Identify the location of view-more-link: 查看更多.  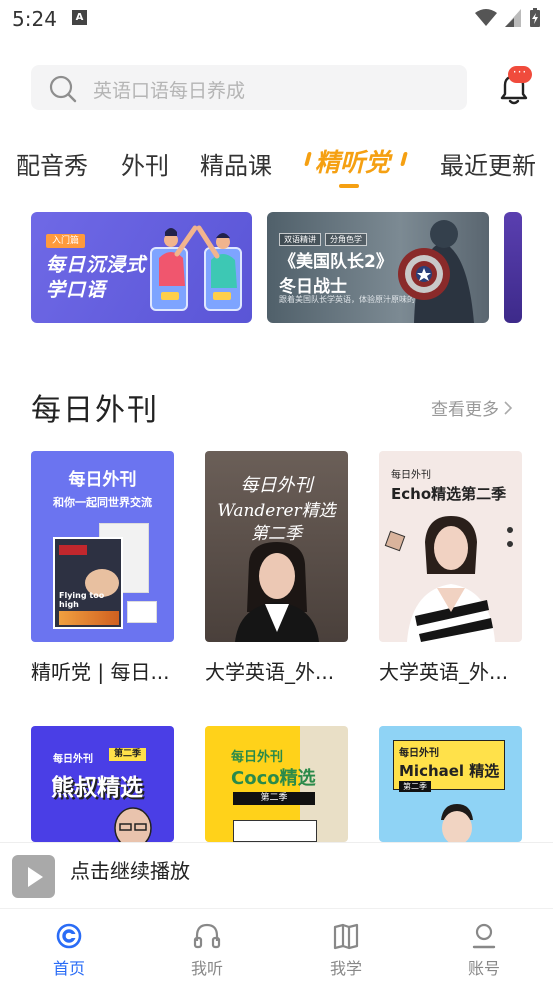
(472, 407).